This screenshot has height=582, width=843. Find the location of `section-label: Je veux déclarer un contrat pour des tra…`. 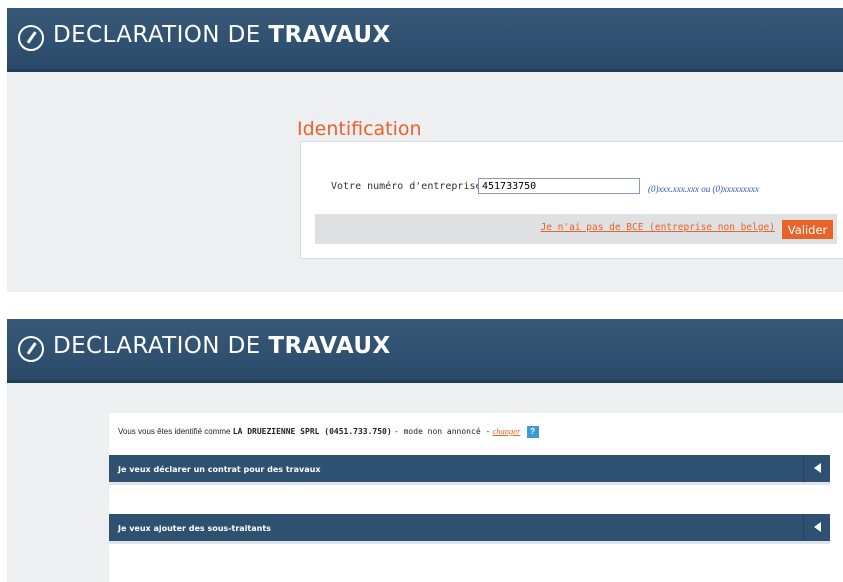

section-label: Je veux déclarer un contrat pour des tra… is located at coordinates (219, 469).